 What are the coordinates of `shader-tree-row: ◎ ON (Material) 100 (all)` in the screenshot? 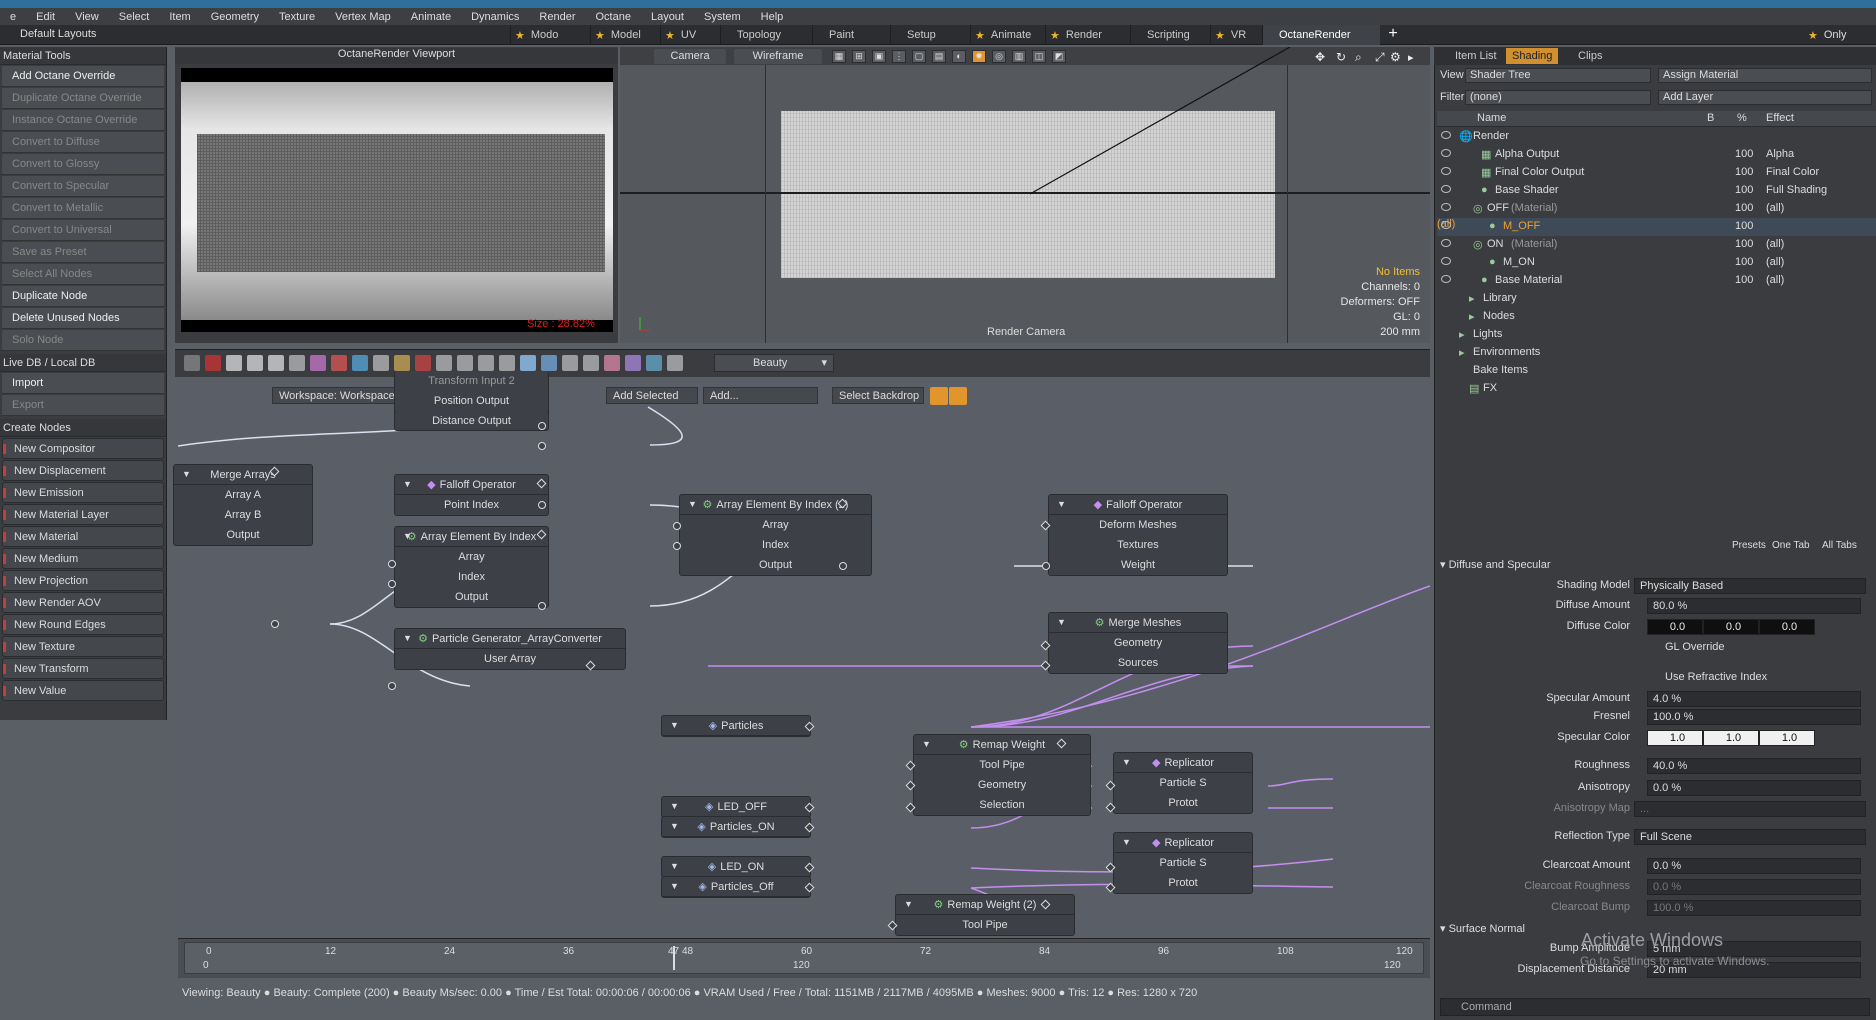 It's located at (1656, 245).